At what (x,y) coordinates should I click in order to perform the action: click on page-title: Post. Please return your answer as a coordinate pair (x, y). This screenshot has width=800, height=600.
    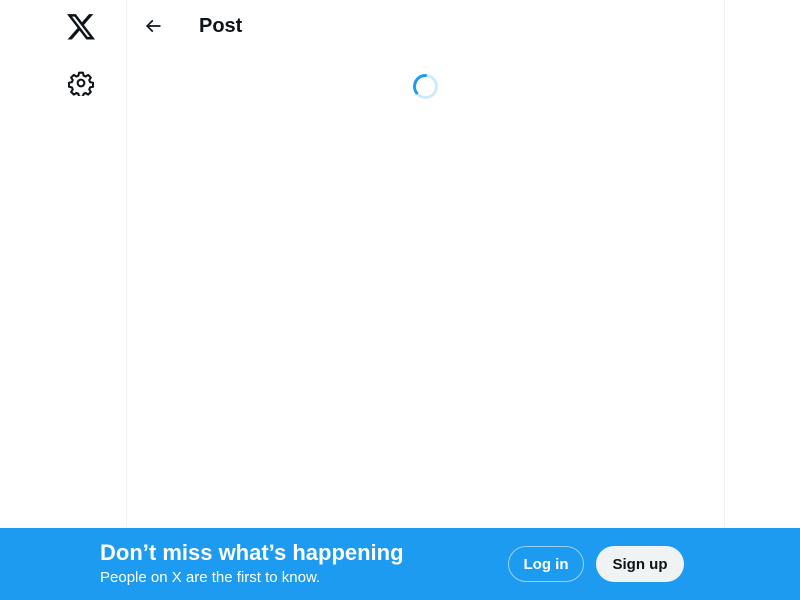
    Looking at the image, I should click on (221, 26).